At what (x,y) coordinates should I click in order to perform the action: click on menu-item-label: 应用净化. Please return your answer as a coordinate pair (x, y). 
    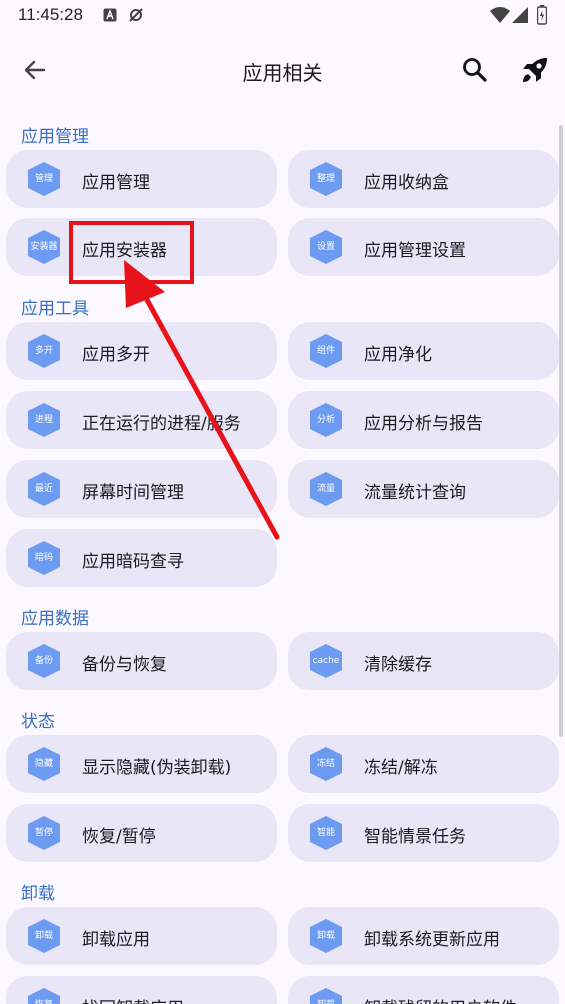
    Looking at the image, I should click on (398, 355).